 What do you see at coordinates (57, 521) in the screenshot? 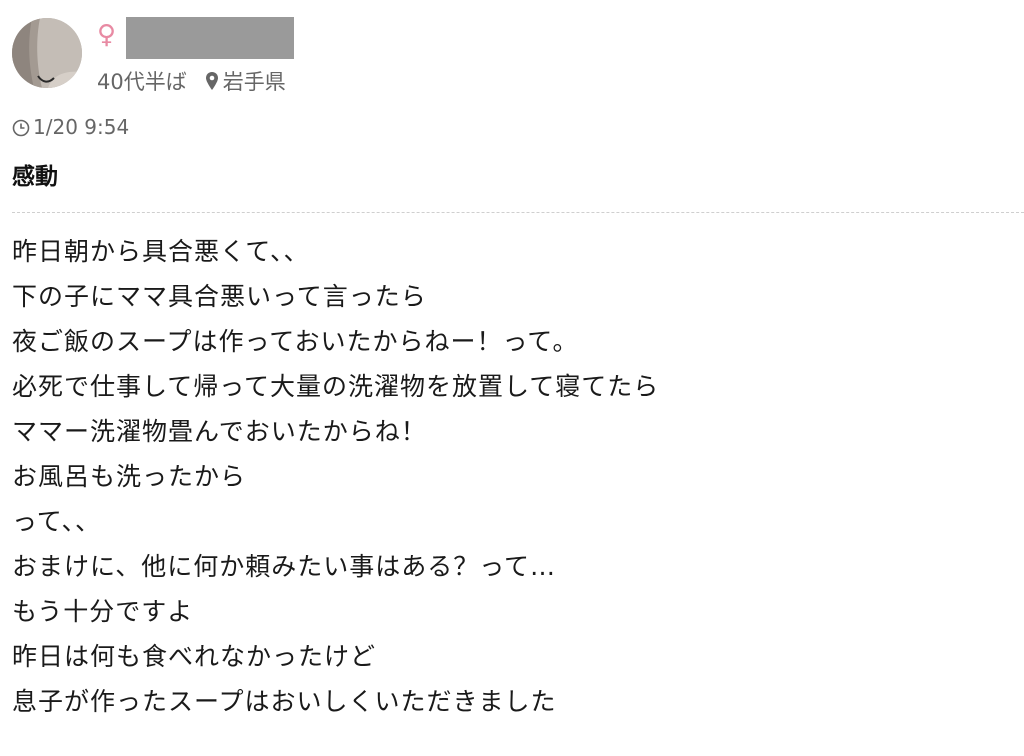
I see `body-line: って、、` at bounding box center [57, 521].